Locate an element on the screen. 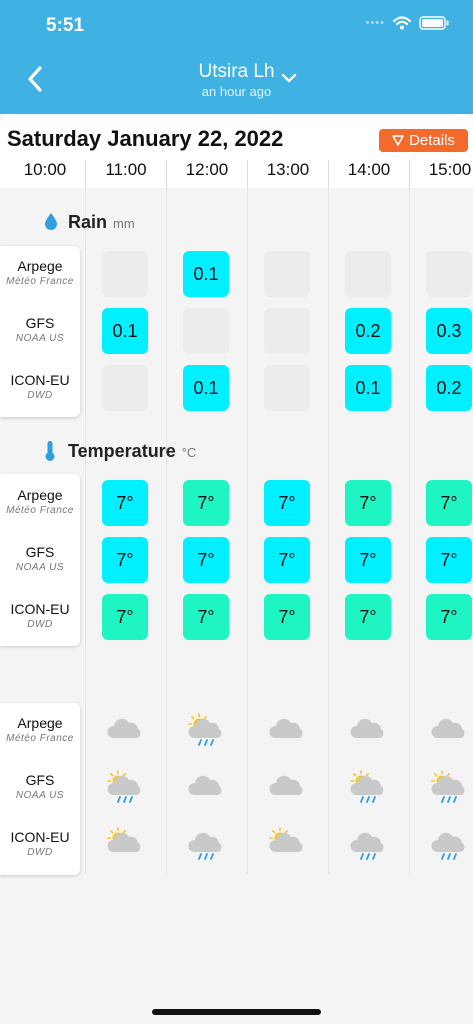 Image resolution: width=473 pixels, height=1024 pixels. signal-dots-icon: •••• is located at coordinates (375, 23).